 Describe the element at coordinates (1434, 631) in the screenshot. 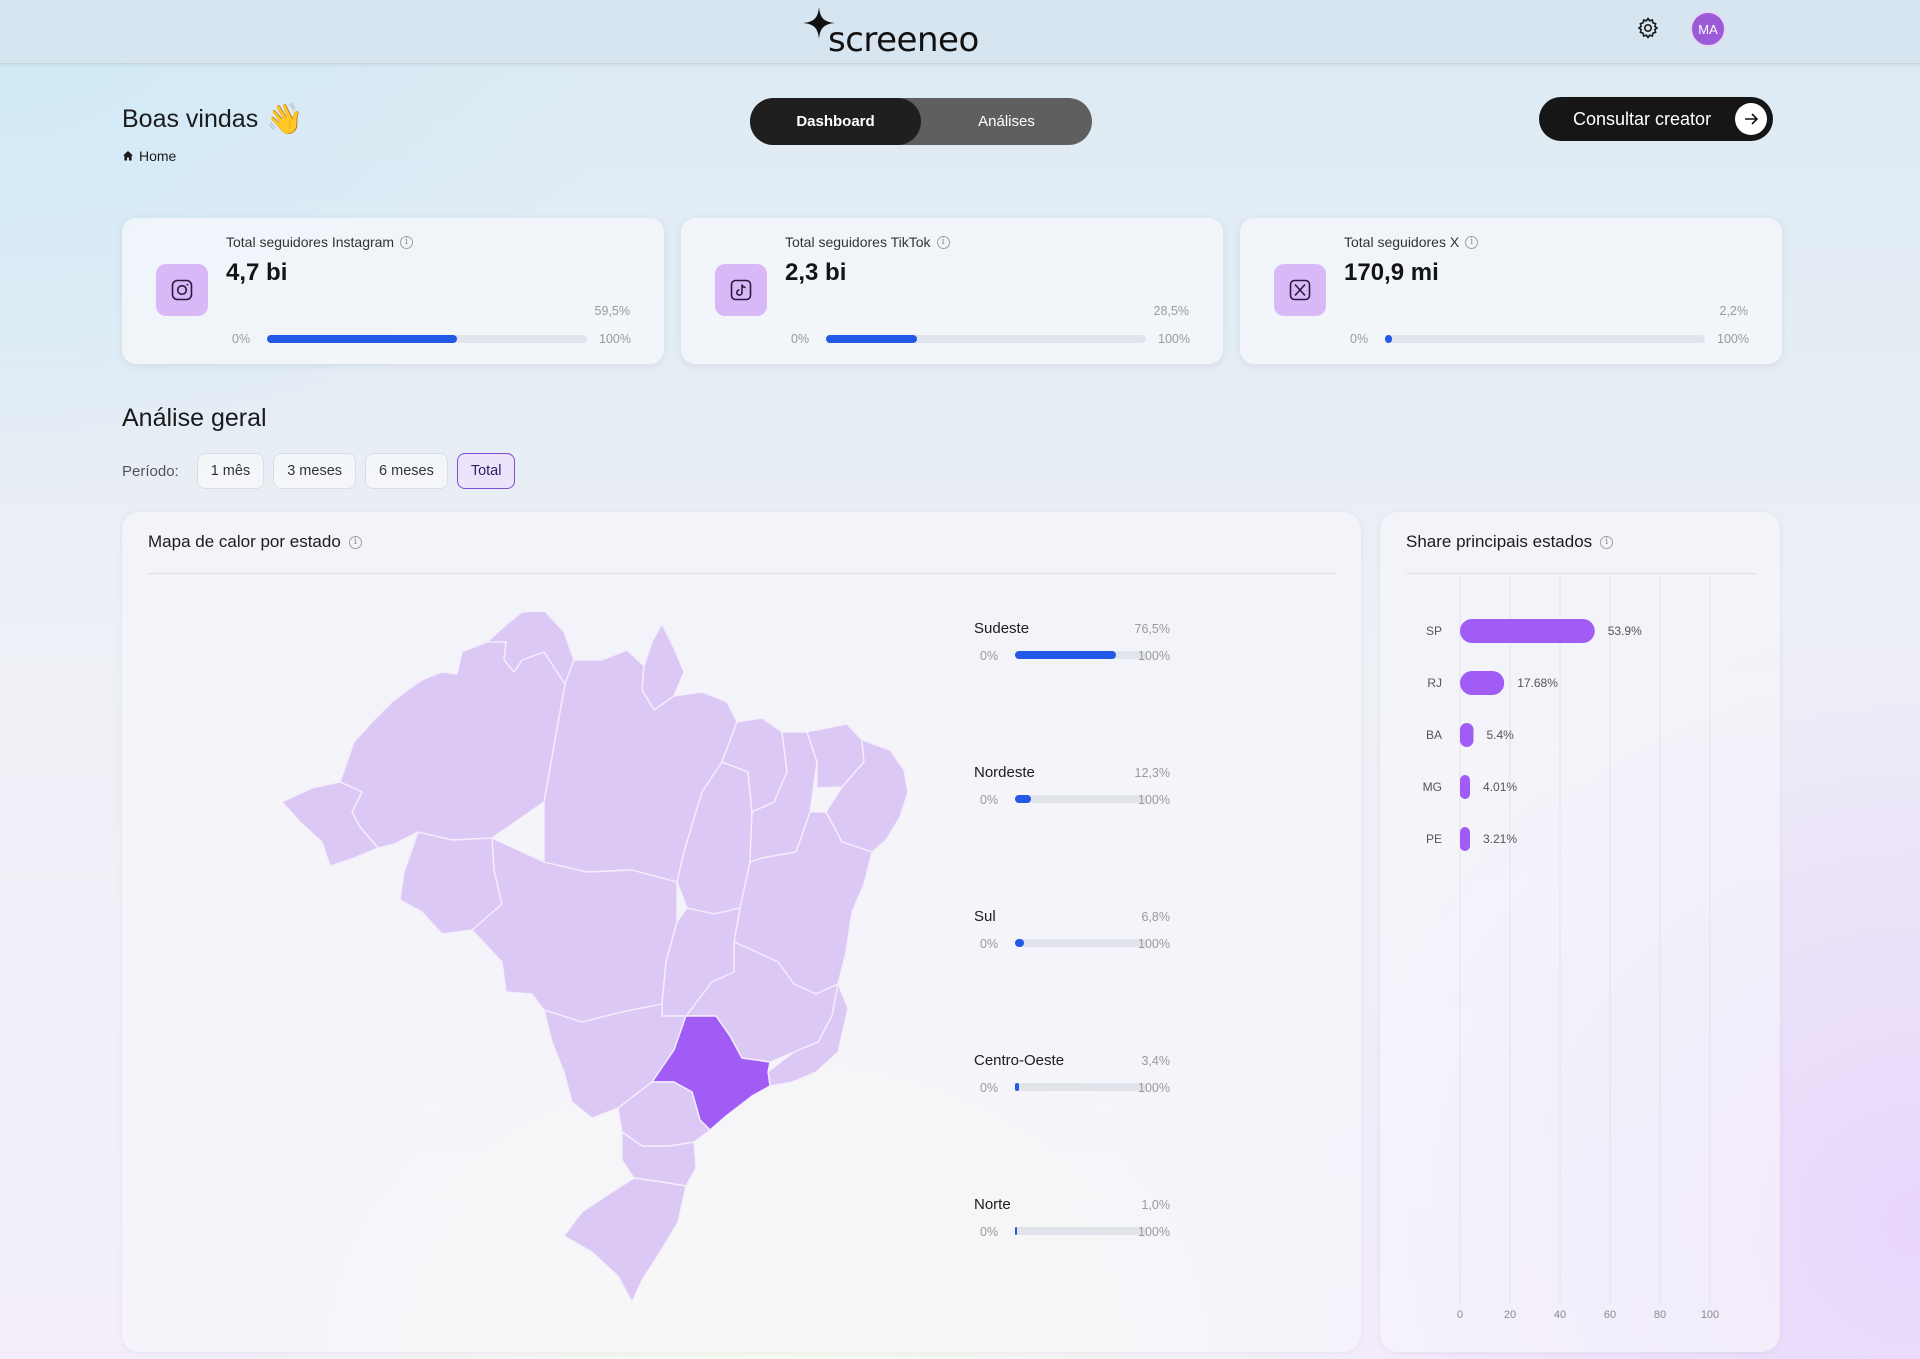

I see `category-label: SP` at that location.